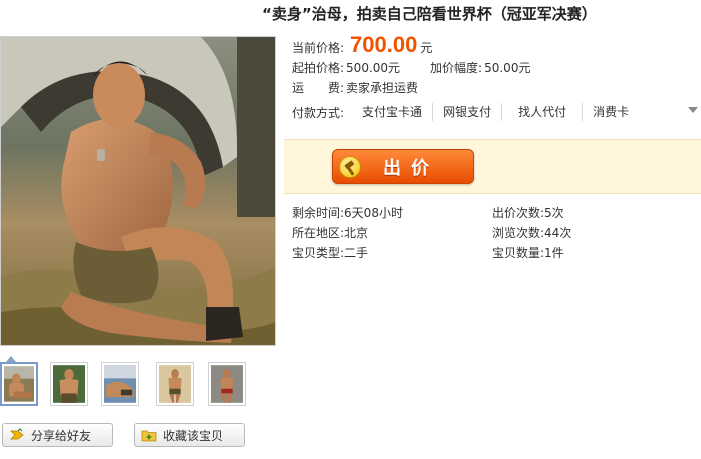 Image resolution: width=701 pixels, height=459 pixels. I want to click on item-quantity-label: 宝贝数量:, so click(518, 253).